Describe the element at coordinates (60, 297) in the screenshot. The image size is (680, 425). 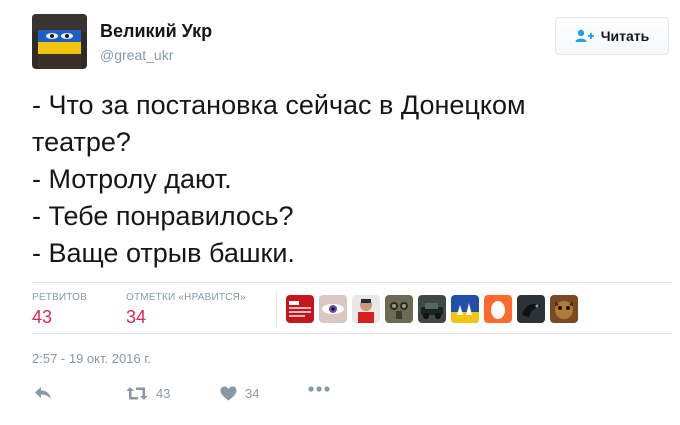
I see `retweets-label: РЕТВИТОВ` at that location.